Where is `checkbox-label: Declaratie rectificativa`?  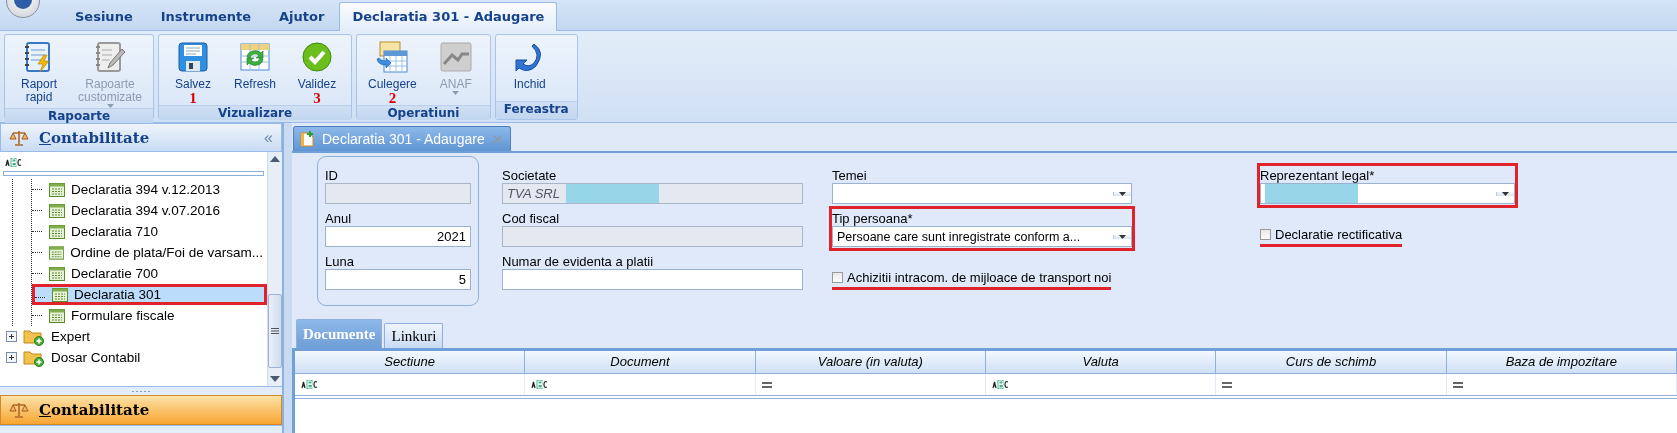 checkbox-label: Declaratie rectificativa is located at coordinates (1339, 234).